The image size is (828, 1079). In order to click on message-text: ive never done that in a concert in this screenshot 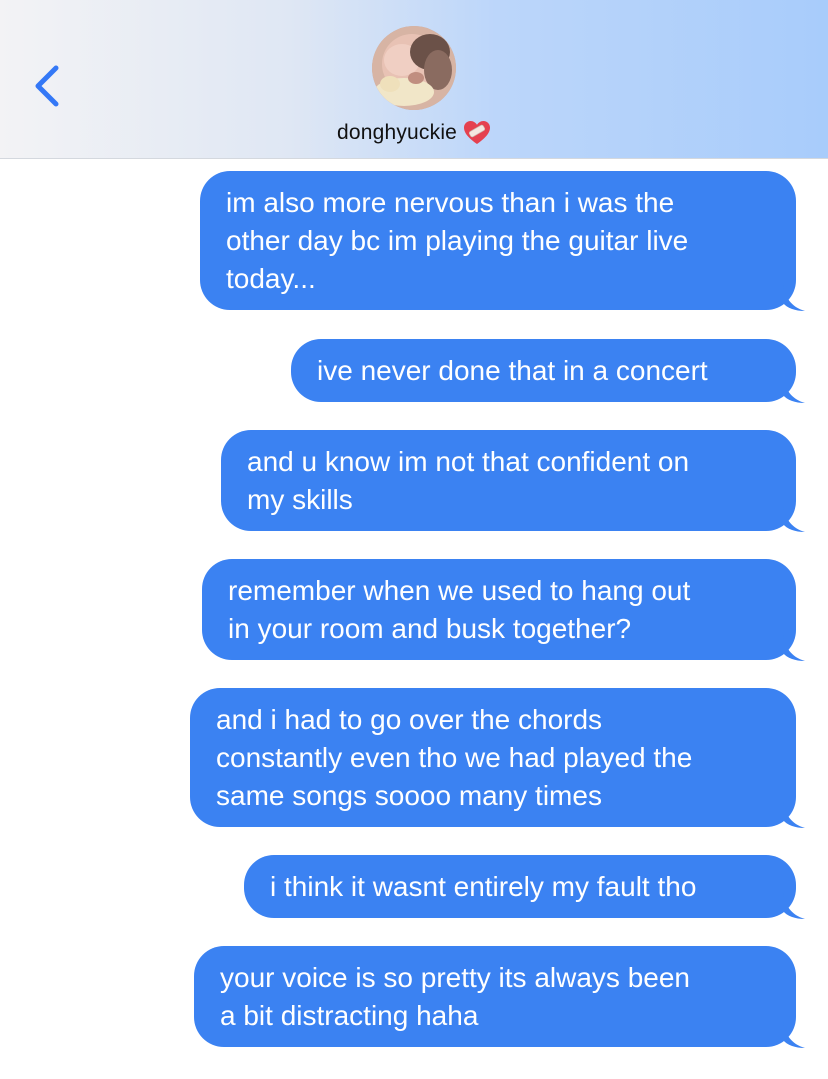, I will do `click(512, 370)`.